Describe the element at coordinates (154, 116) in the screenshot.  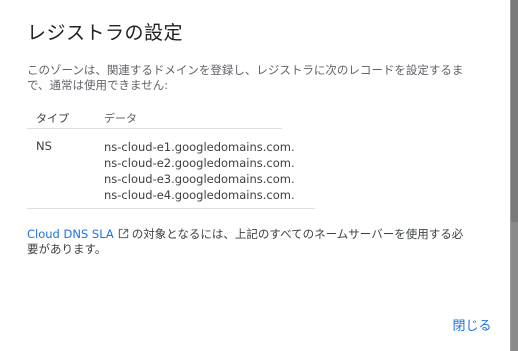
I see `table-header-row: タイプ データ` at that location.